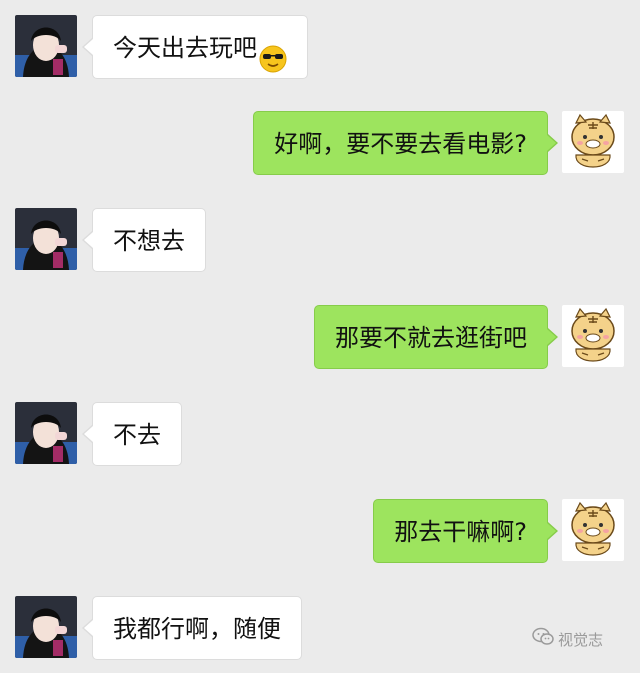  I want to click on message-bubble-incoming: 不去, so click(132, 434).